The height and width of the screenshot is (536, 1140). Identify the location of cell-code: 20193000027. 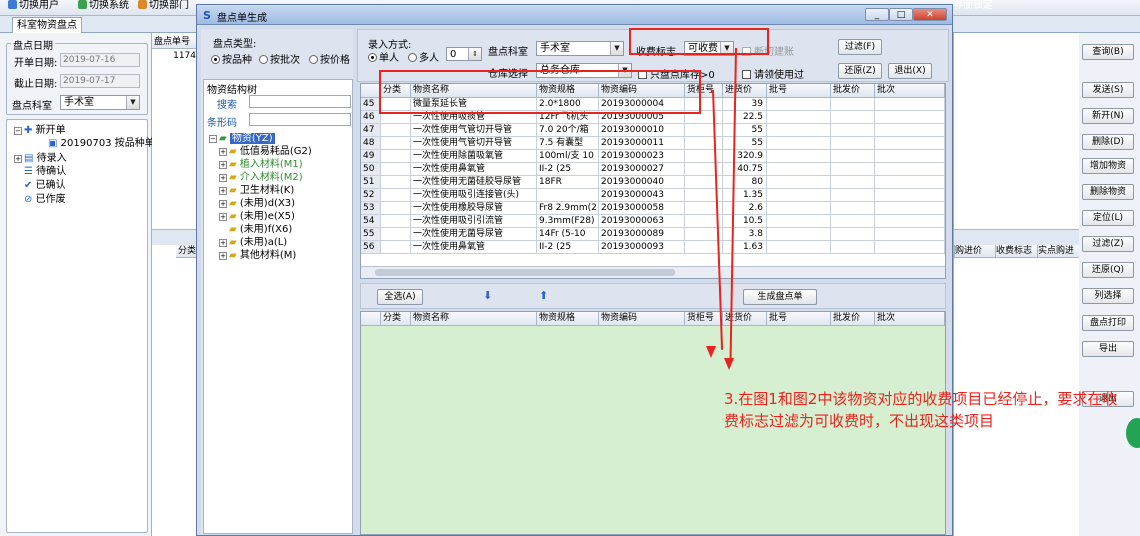
(642, 169).